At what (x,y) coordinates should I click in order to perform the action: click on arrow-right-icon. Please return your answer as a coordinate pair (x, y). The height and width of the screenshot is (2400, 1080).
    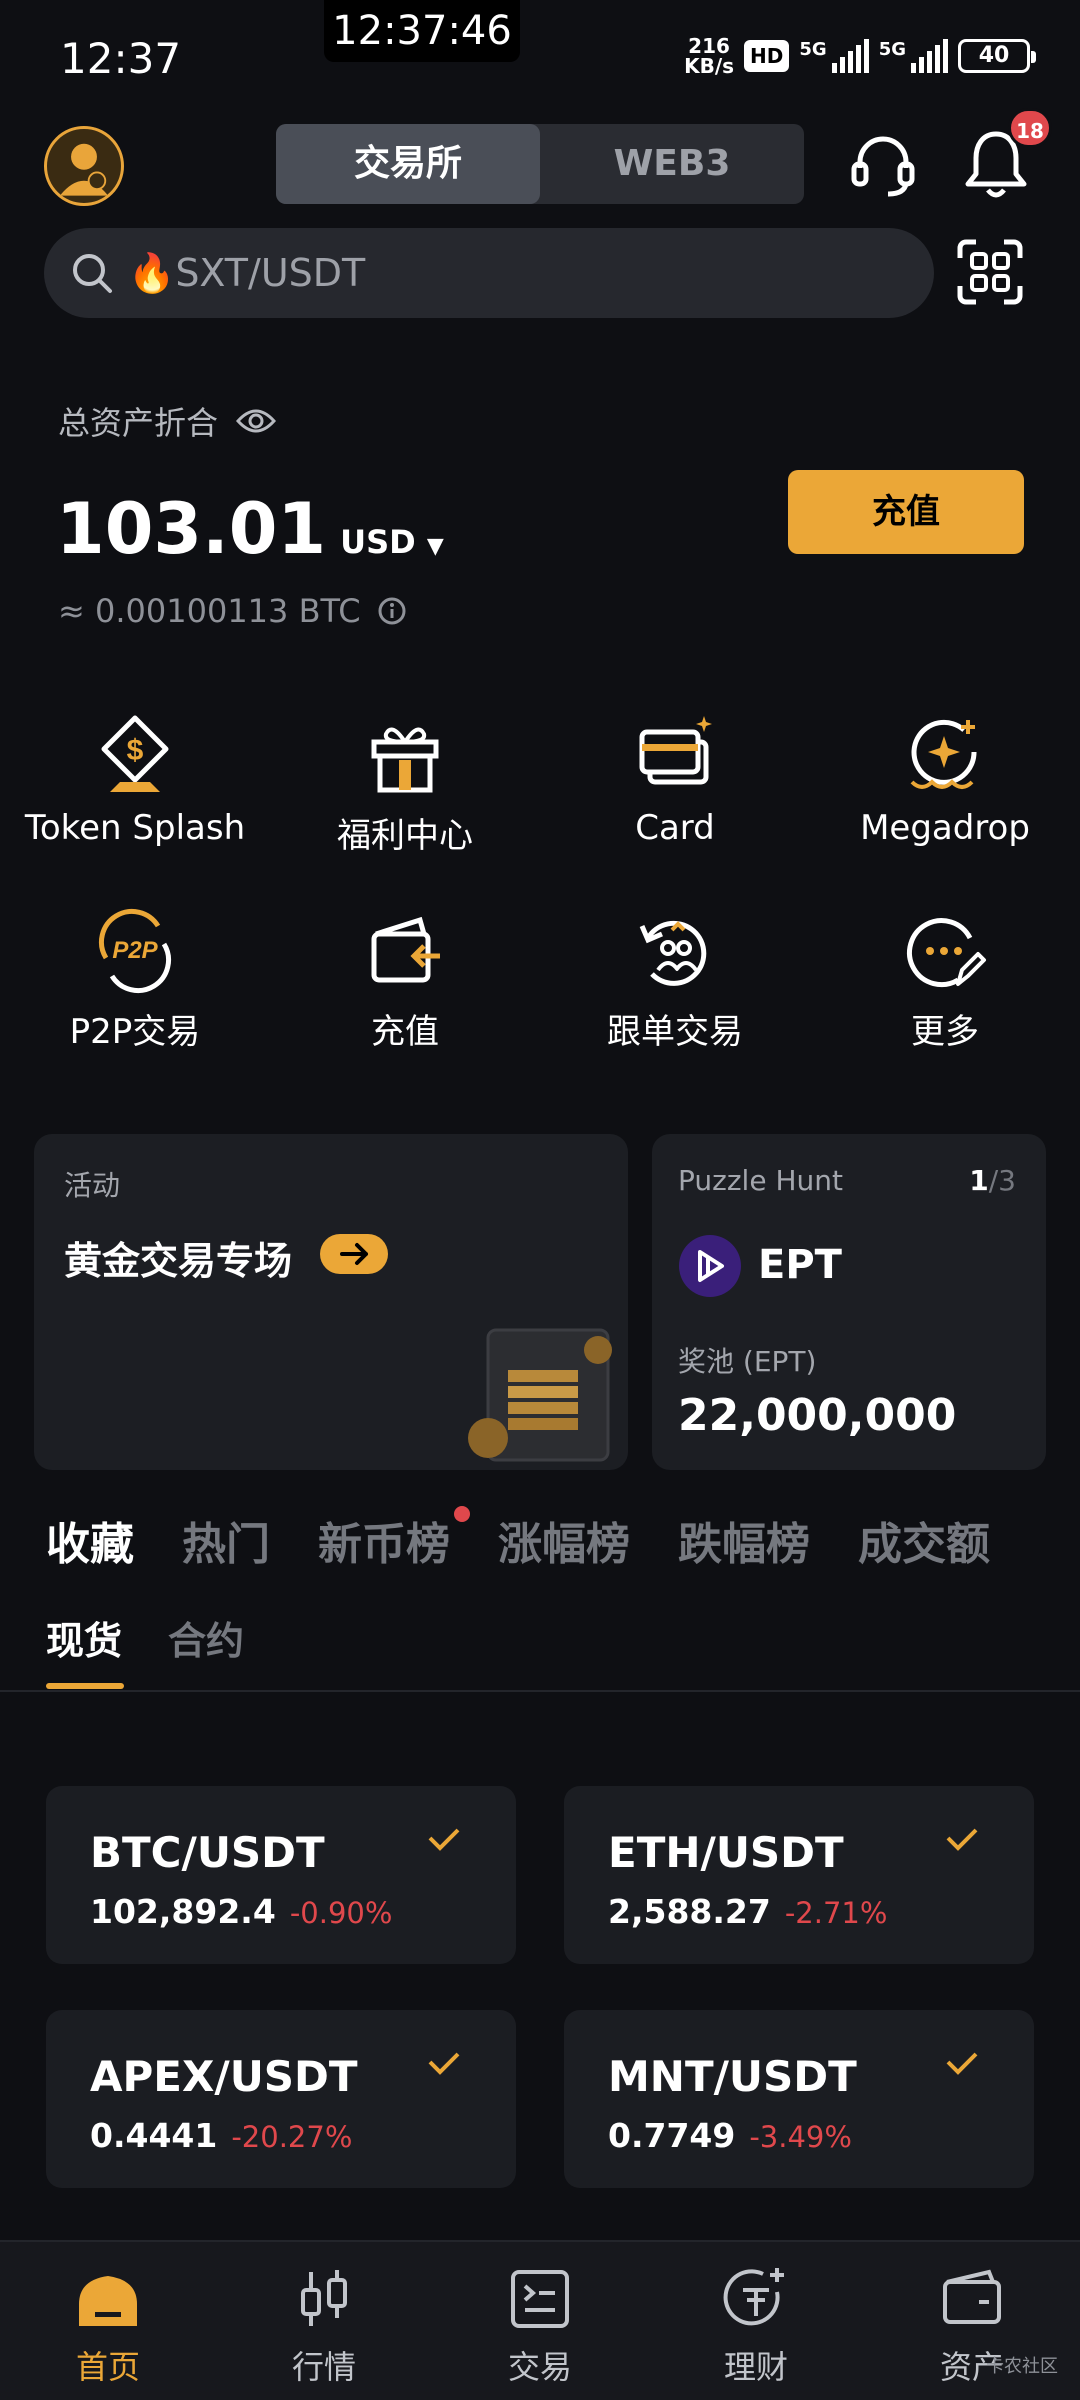
    Looking at the image, I should click on (354, 1254).